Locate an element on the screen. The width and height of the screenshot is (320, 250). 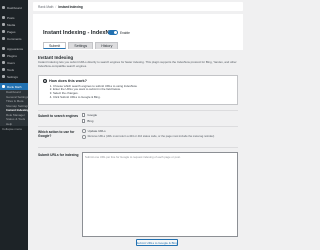
chart-icon is located at coordinates (3, 86).